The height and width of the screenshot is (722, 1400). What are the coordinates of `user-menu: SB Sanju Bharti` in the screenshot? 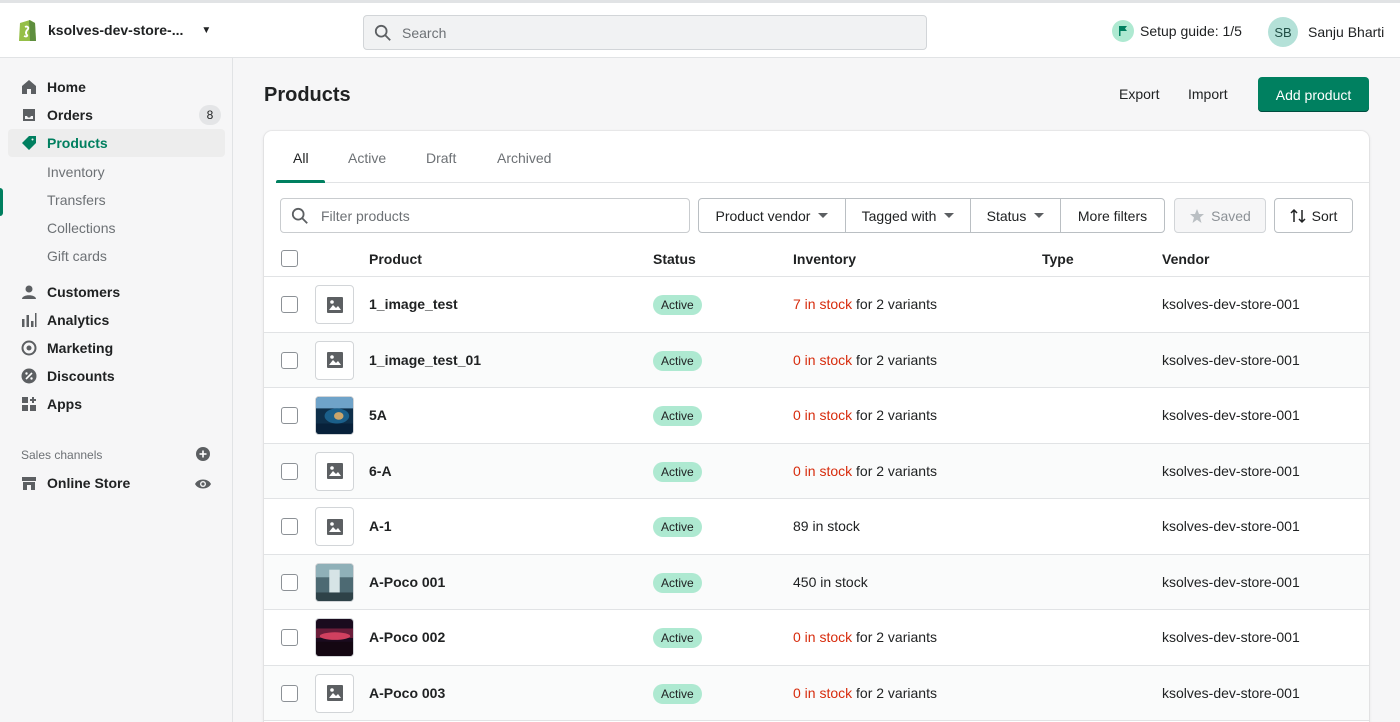 It's located at (1326, 32).